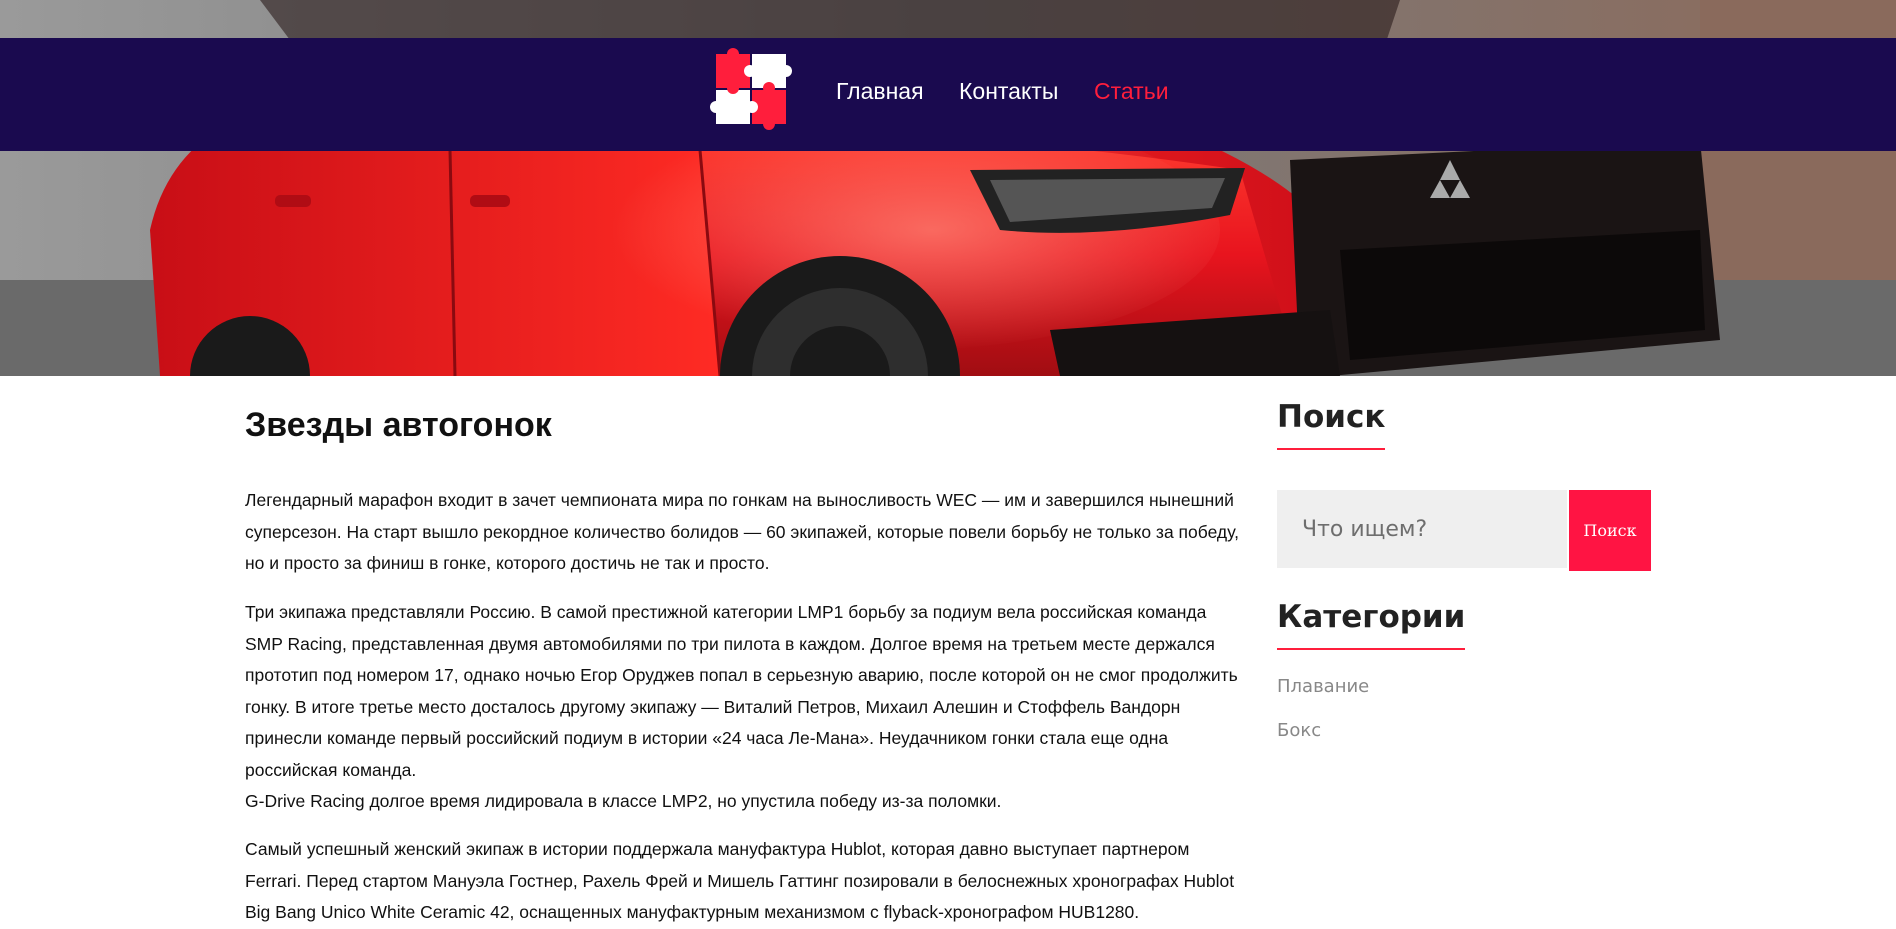  Describe the element at coordinates (1331, 425) in the screenshot. I see `search-widget-title: Поиск` at that location.